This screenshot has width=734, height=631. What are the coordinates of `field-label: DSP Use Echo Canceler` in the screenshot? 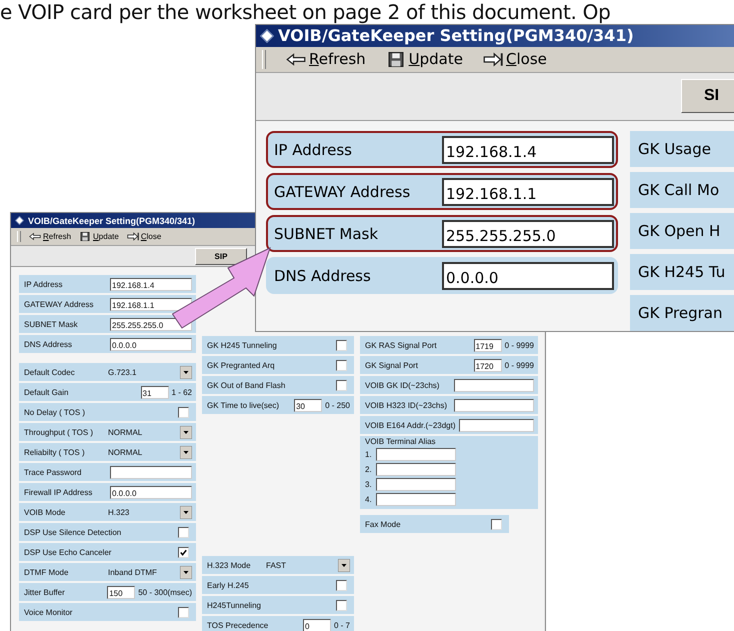 It's located at (68, 552).